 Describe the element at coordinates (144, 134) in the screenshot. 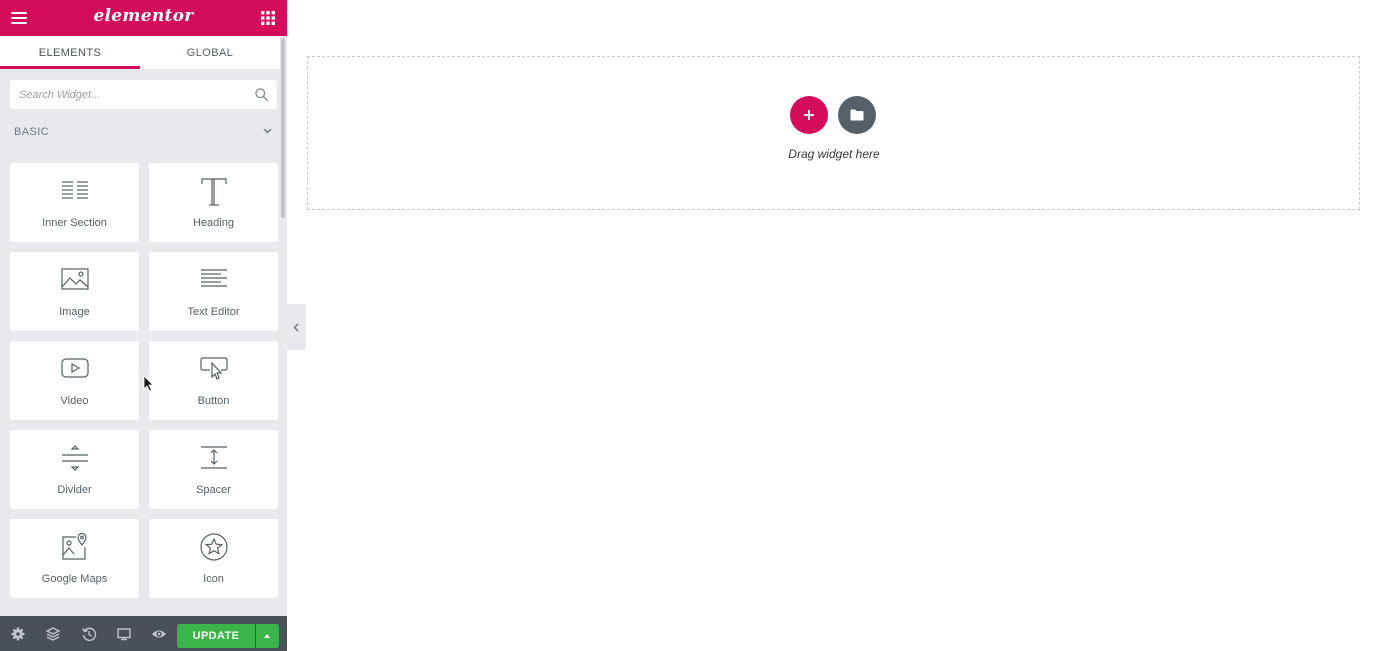

I see `category-basic-header: BASIC` at that location.